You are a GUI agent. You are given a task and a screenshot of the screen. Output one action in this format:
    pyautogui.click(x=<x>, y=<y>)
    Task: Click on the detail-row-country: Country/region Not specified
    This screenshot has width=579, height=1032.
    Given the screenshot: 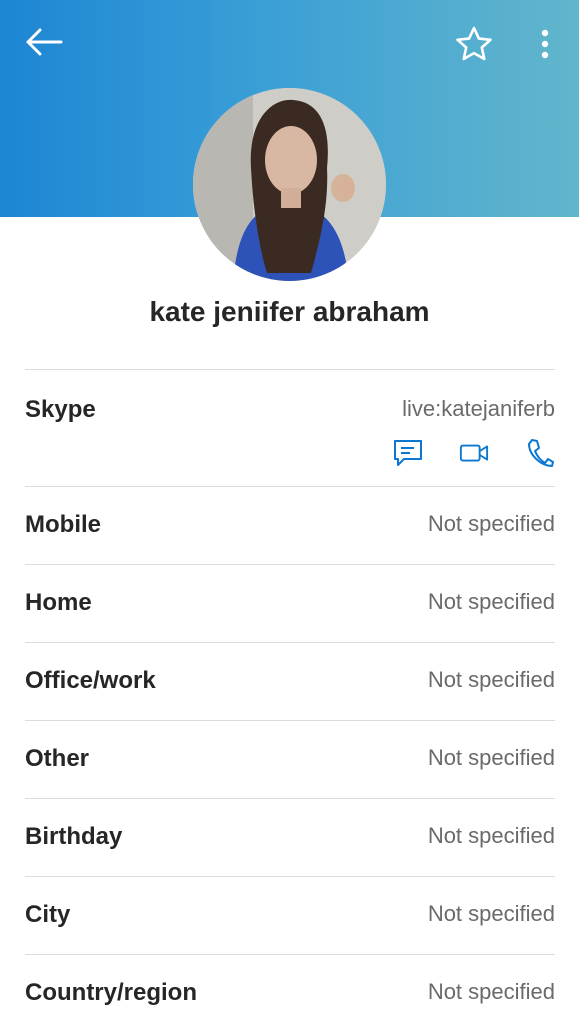 What is the action you would take?
    pyautogui.click(x=290, y=993)
    